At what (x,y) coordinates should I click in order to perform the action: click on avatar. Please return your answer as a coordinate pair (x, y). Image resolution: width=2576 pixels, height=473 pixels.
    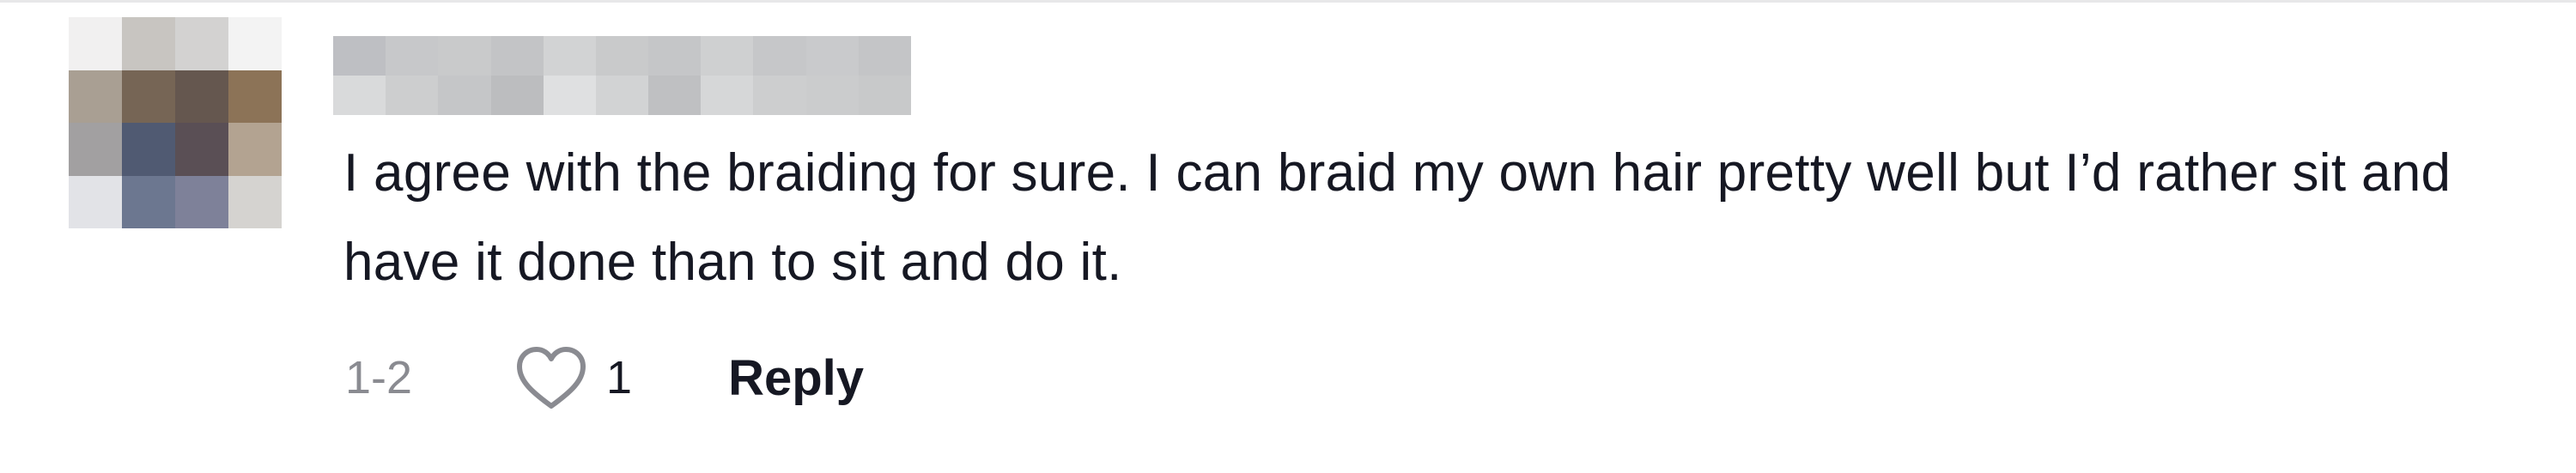
    Looking at the image, I should click on (175, 123).